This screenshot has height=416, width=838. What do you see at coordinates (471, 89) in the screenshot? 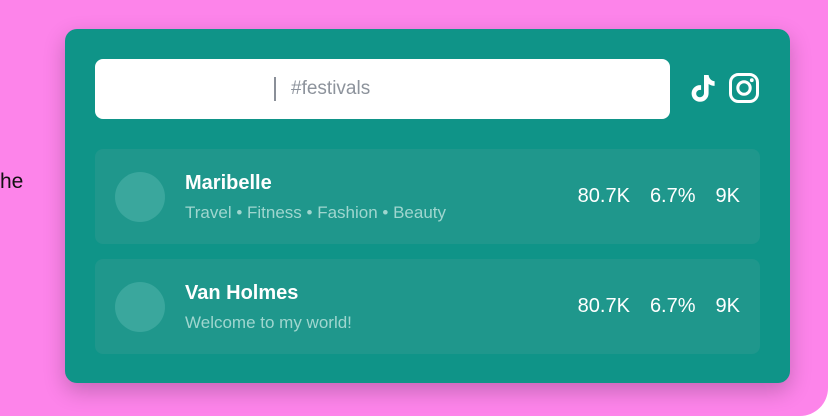
I see `hashtag-search-input` at bounding box center [471, 89].